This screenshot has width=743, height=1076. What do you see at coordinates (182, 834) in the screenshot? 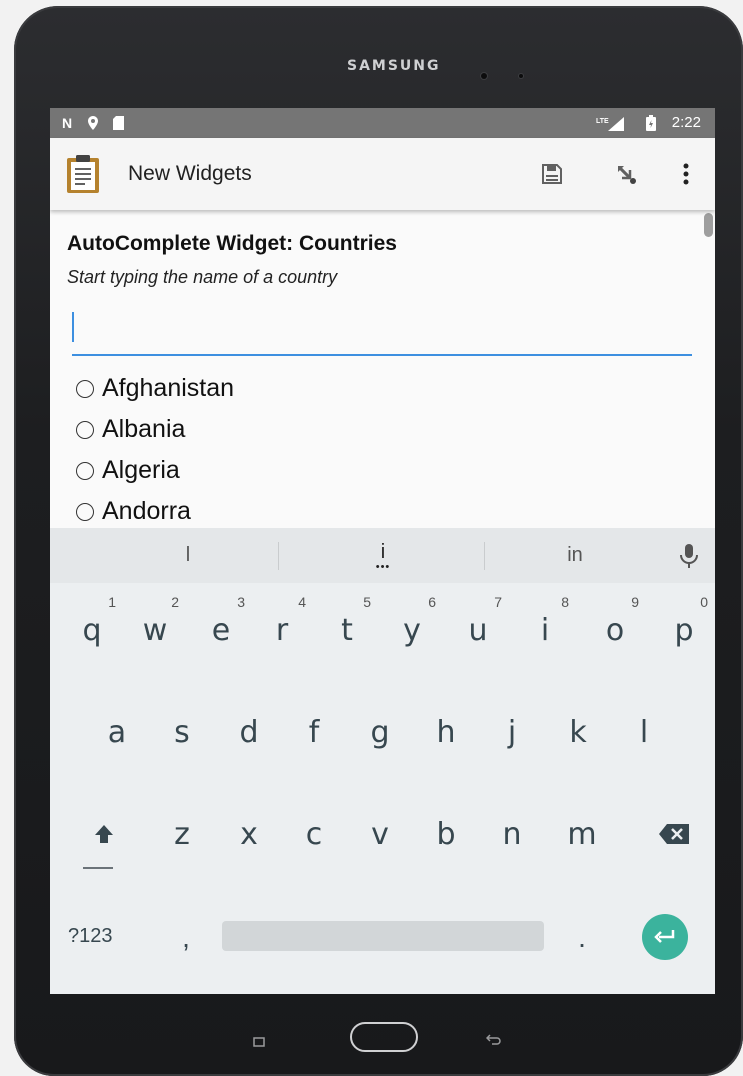
I see `key-z: z` at bounding box center [182, 834].